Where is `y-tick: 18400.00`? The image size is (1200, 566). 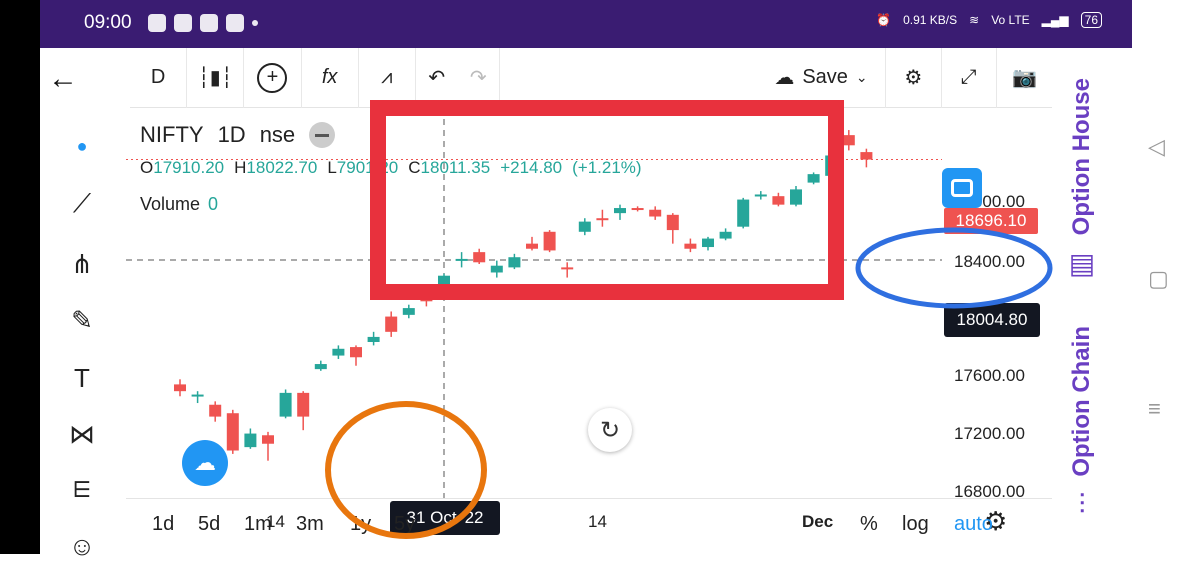 y-tick: 18400.00 is located at coordinates (989, 261).